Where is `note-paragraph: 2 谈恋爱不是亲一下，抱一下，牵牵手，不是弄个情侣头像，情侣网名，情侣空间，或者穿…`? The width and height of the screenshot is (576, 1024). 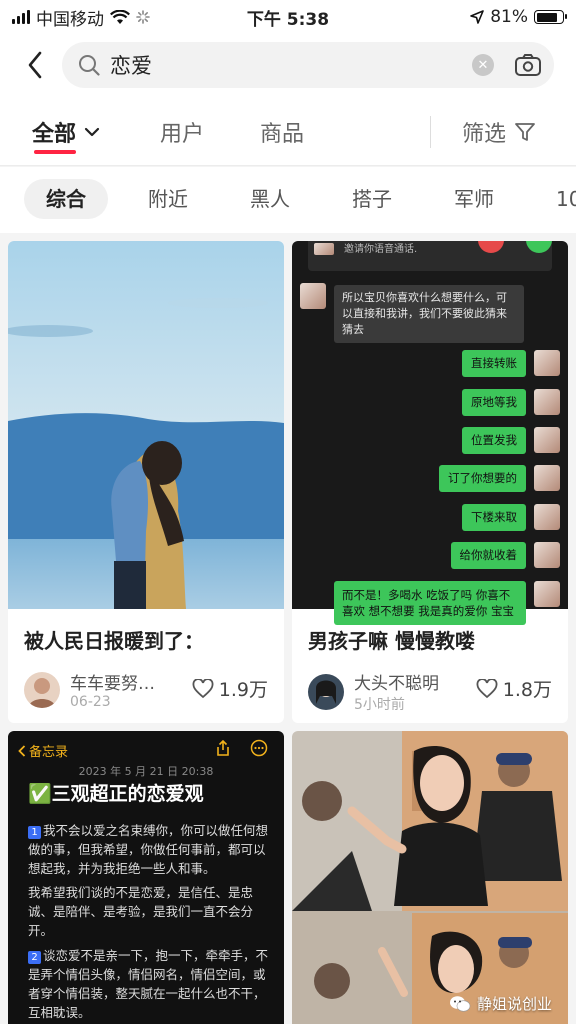 note-paragraph: 2 谈恋爱不是亲一下，抱一下，牵牵手，不是弄个情侣头像，情侣网名，情侣空间，或者穿… is located at coordinates (148, 984).